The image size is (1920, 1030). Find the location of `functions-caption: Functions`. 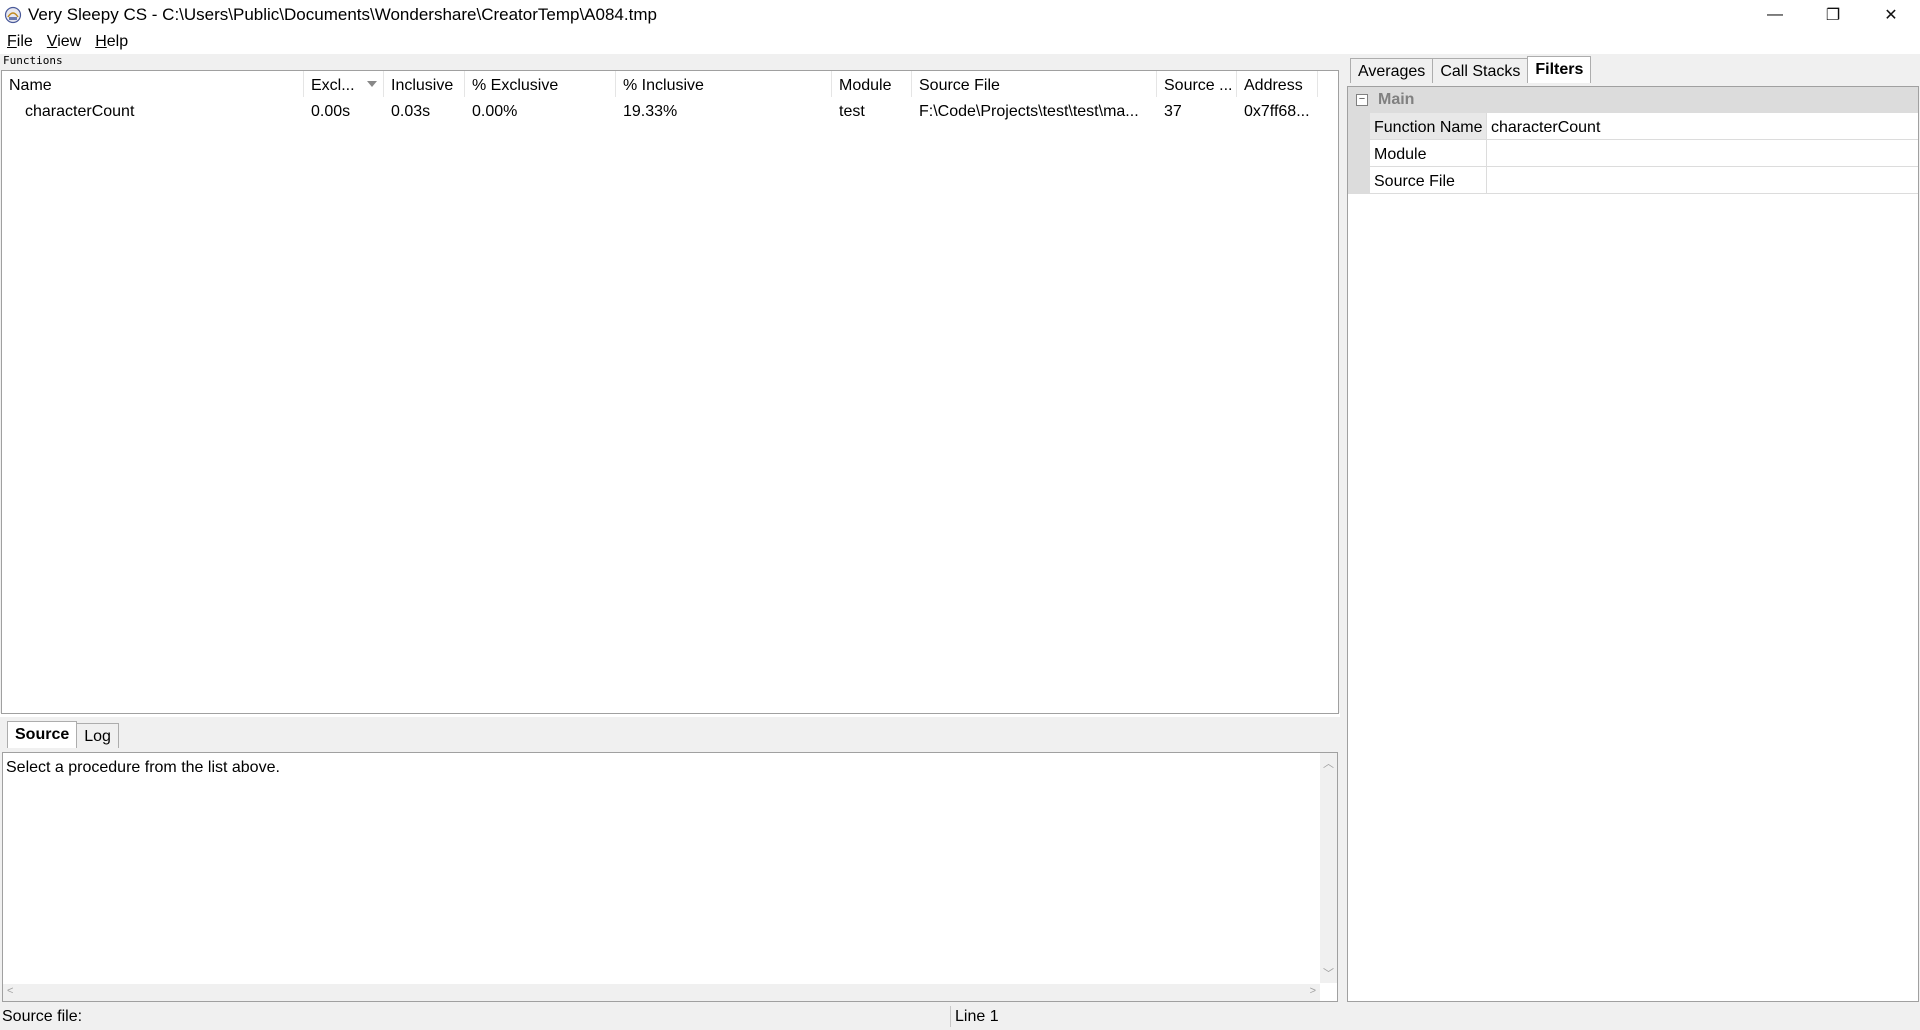

functions-caption: Functions is located at coordinates (33, 60).